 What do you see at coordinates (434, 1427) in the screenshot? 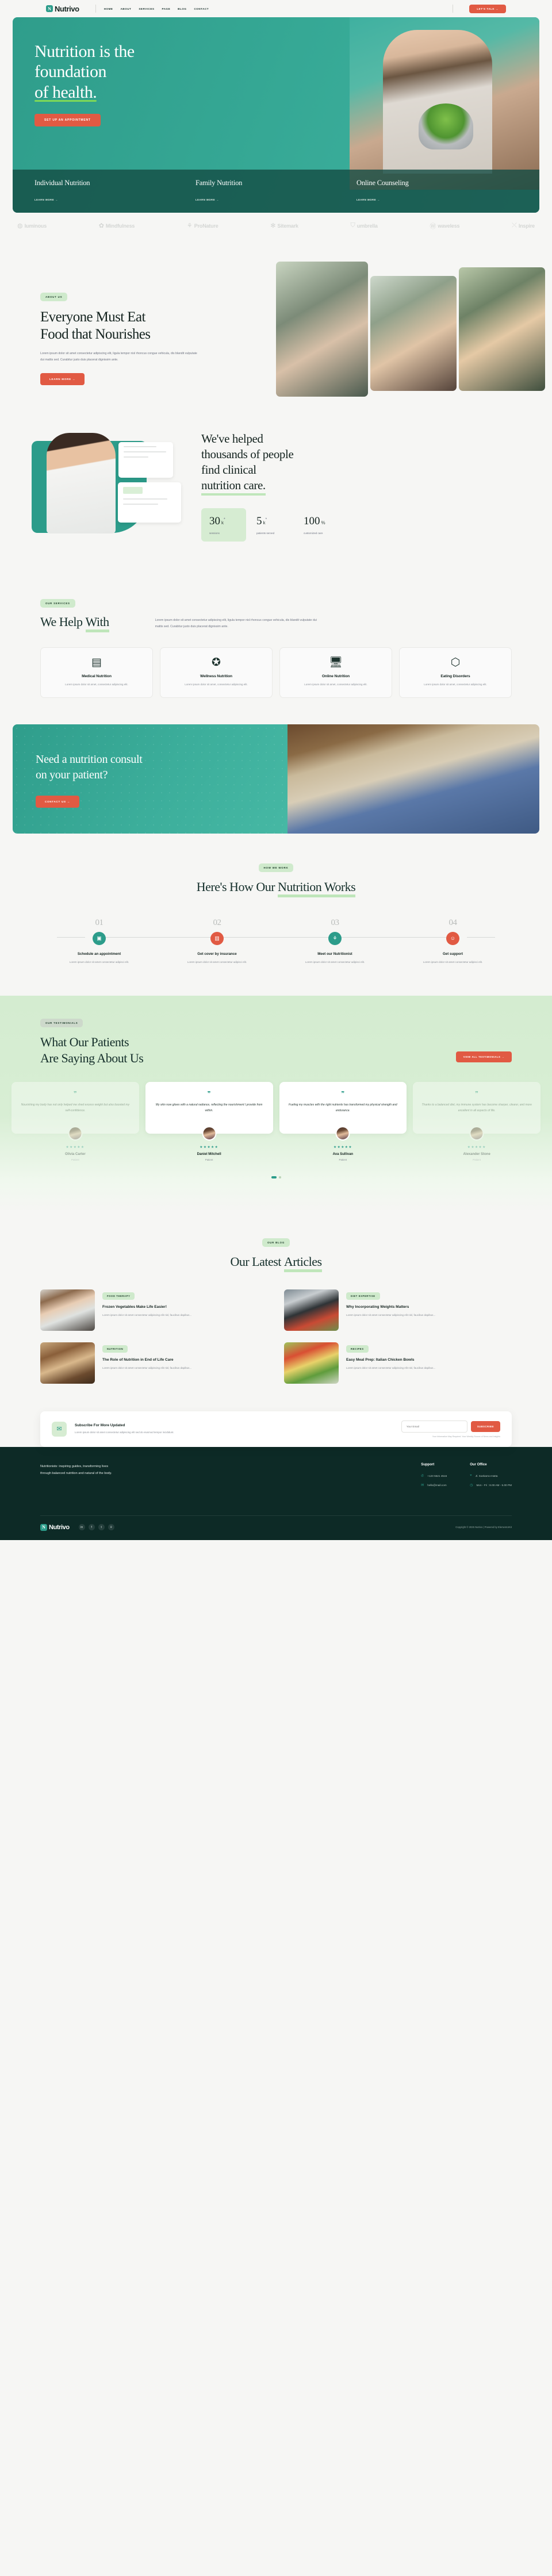
I see `email-field` at bounding box center [434, 1427].